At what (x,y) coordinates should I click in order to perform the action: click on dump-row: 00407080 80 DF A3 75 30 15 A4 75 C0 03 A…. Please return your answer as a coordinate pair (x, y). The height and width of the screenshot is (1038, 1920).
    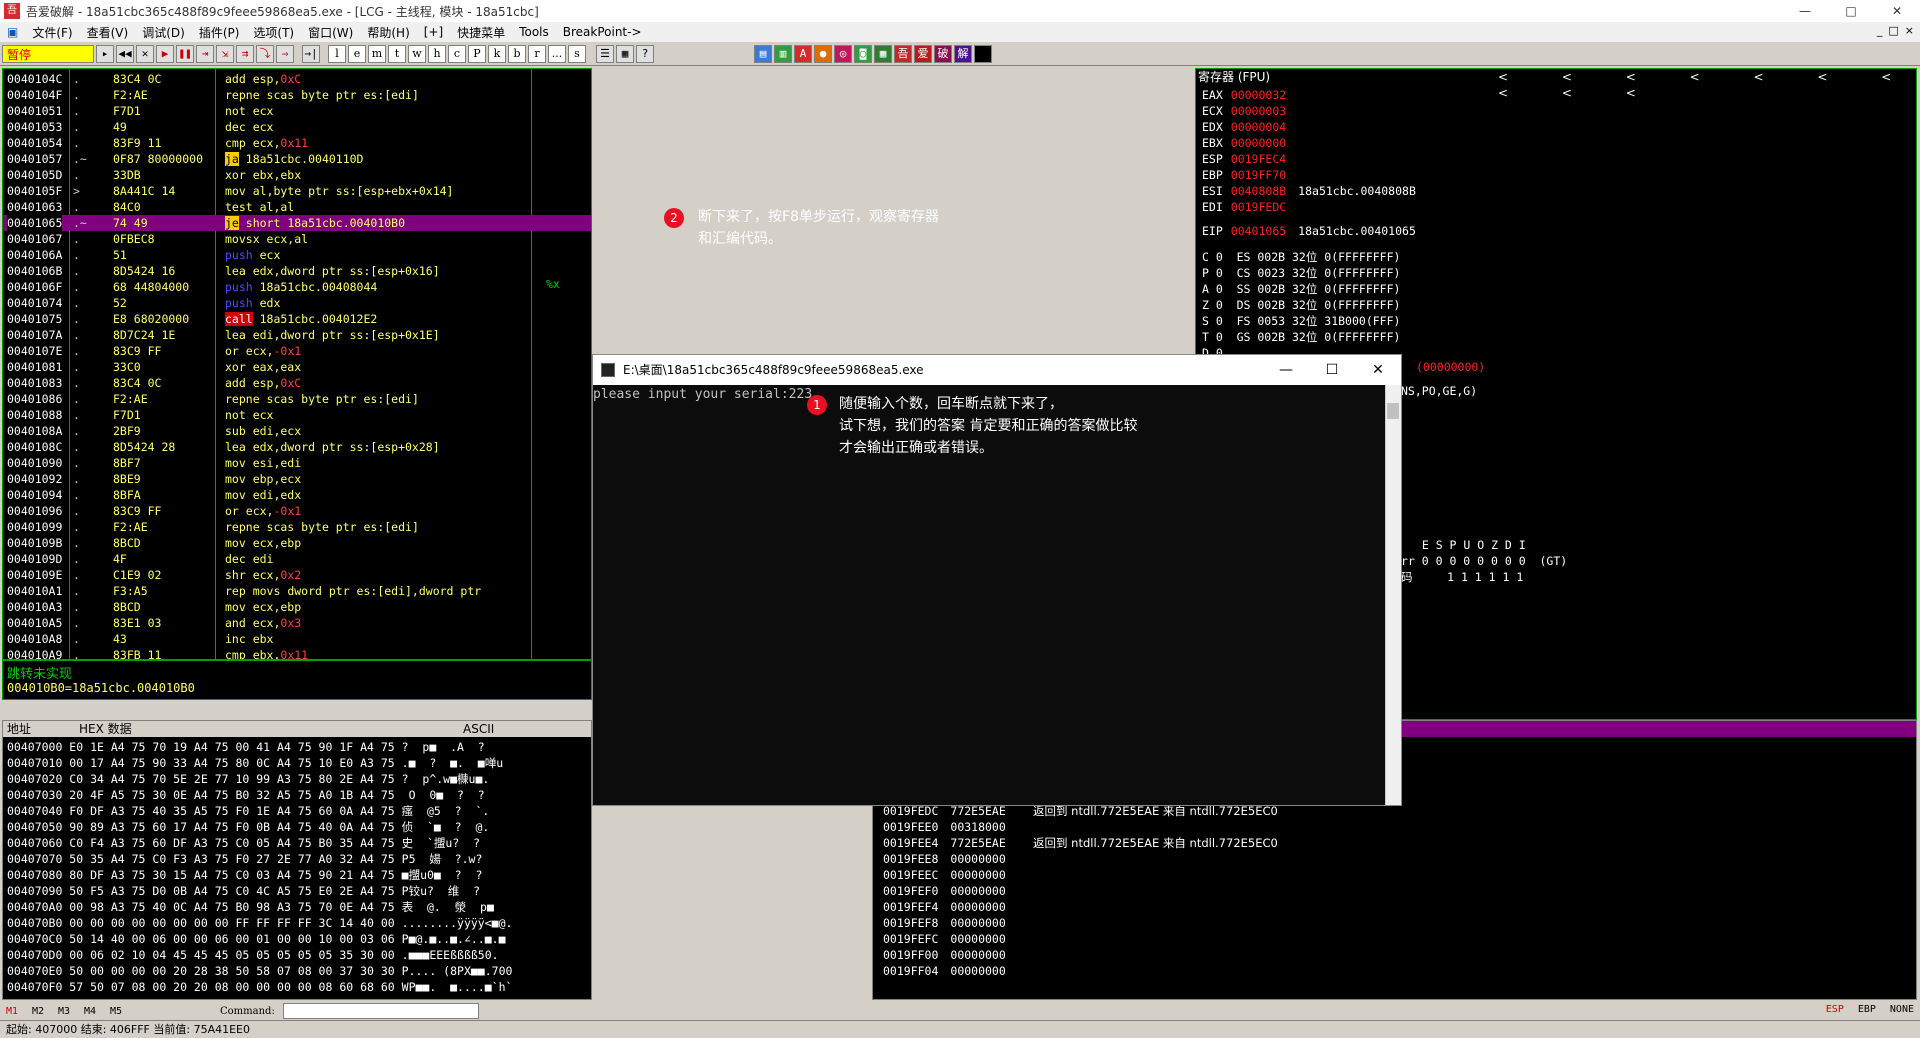
    Looking at the image, I should click on (244, 875).